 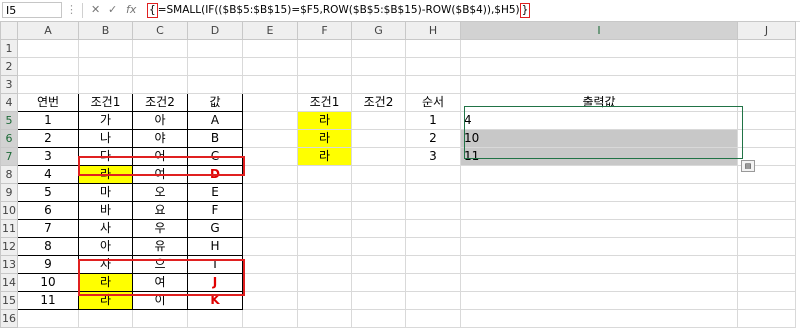 What do you see at coordinates (131, 9) in the screenshot?
I see `insert-function-icon: fx` at bounding box center [131, 9].